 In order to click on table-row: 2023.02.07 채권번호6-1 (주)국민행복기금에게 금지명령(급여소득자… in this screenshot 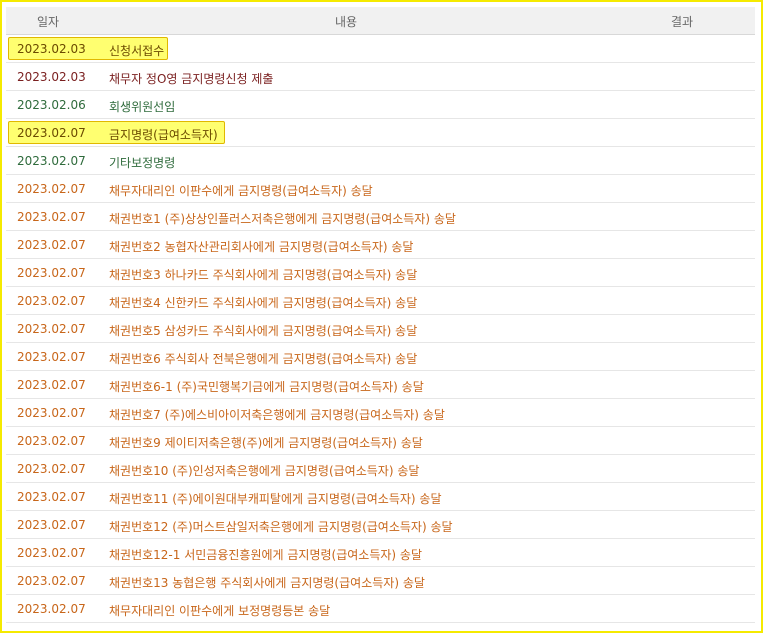, I will do `click(380, 385)`.